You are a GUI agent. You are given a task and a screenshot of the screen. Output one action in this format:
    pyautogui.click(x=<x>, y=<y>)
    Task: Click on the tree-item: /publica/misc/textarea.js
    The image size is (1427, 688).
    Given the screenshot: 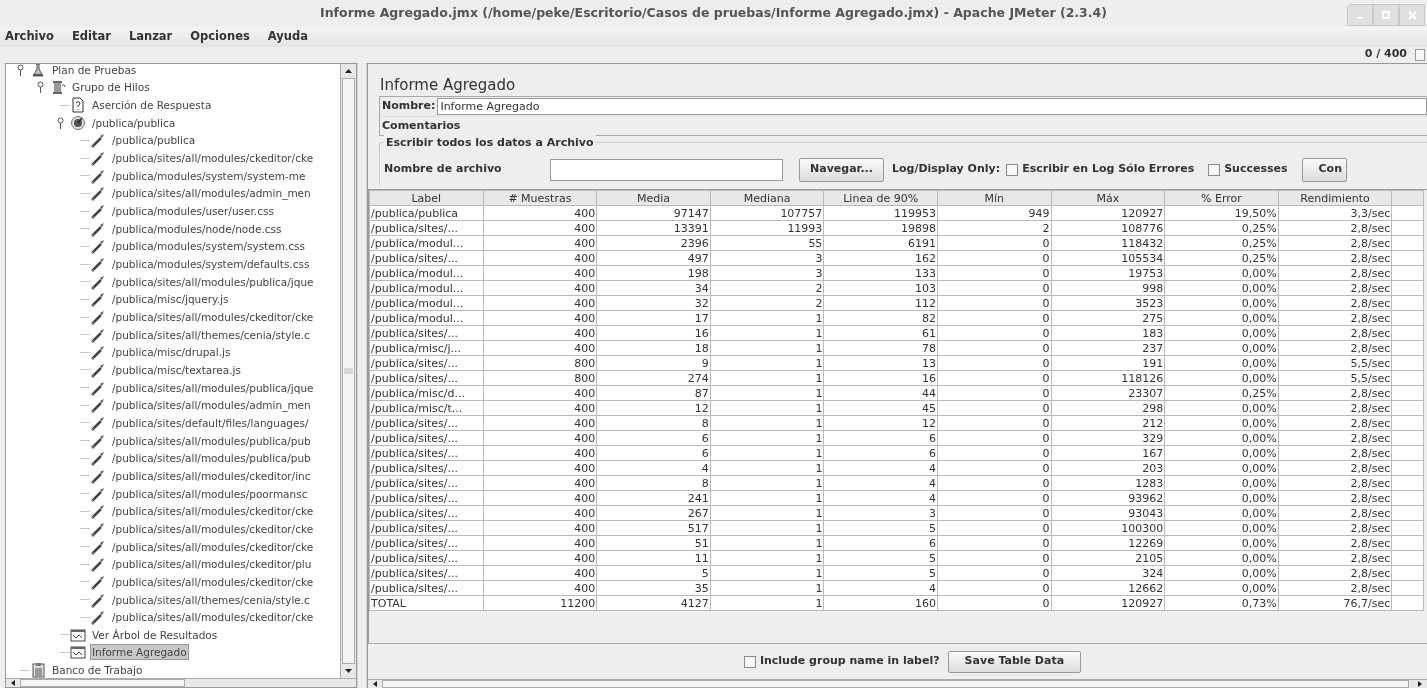 What is the action you would take?
    pyautogui.click(x=176, y=370)
    